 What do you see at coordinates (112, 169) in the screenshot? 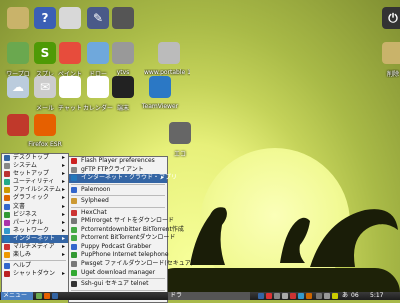
I see `submenu-item-label: gFTP FTPクライアント` at bounding box center [112, 169].